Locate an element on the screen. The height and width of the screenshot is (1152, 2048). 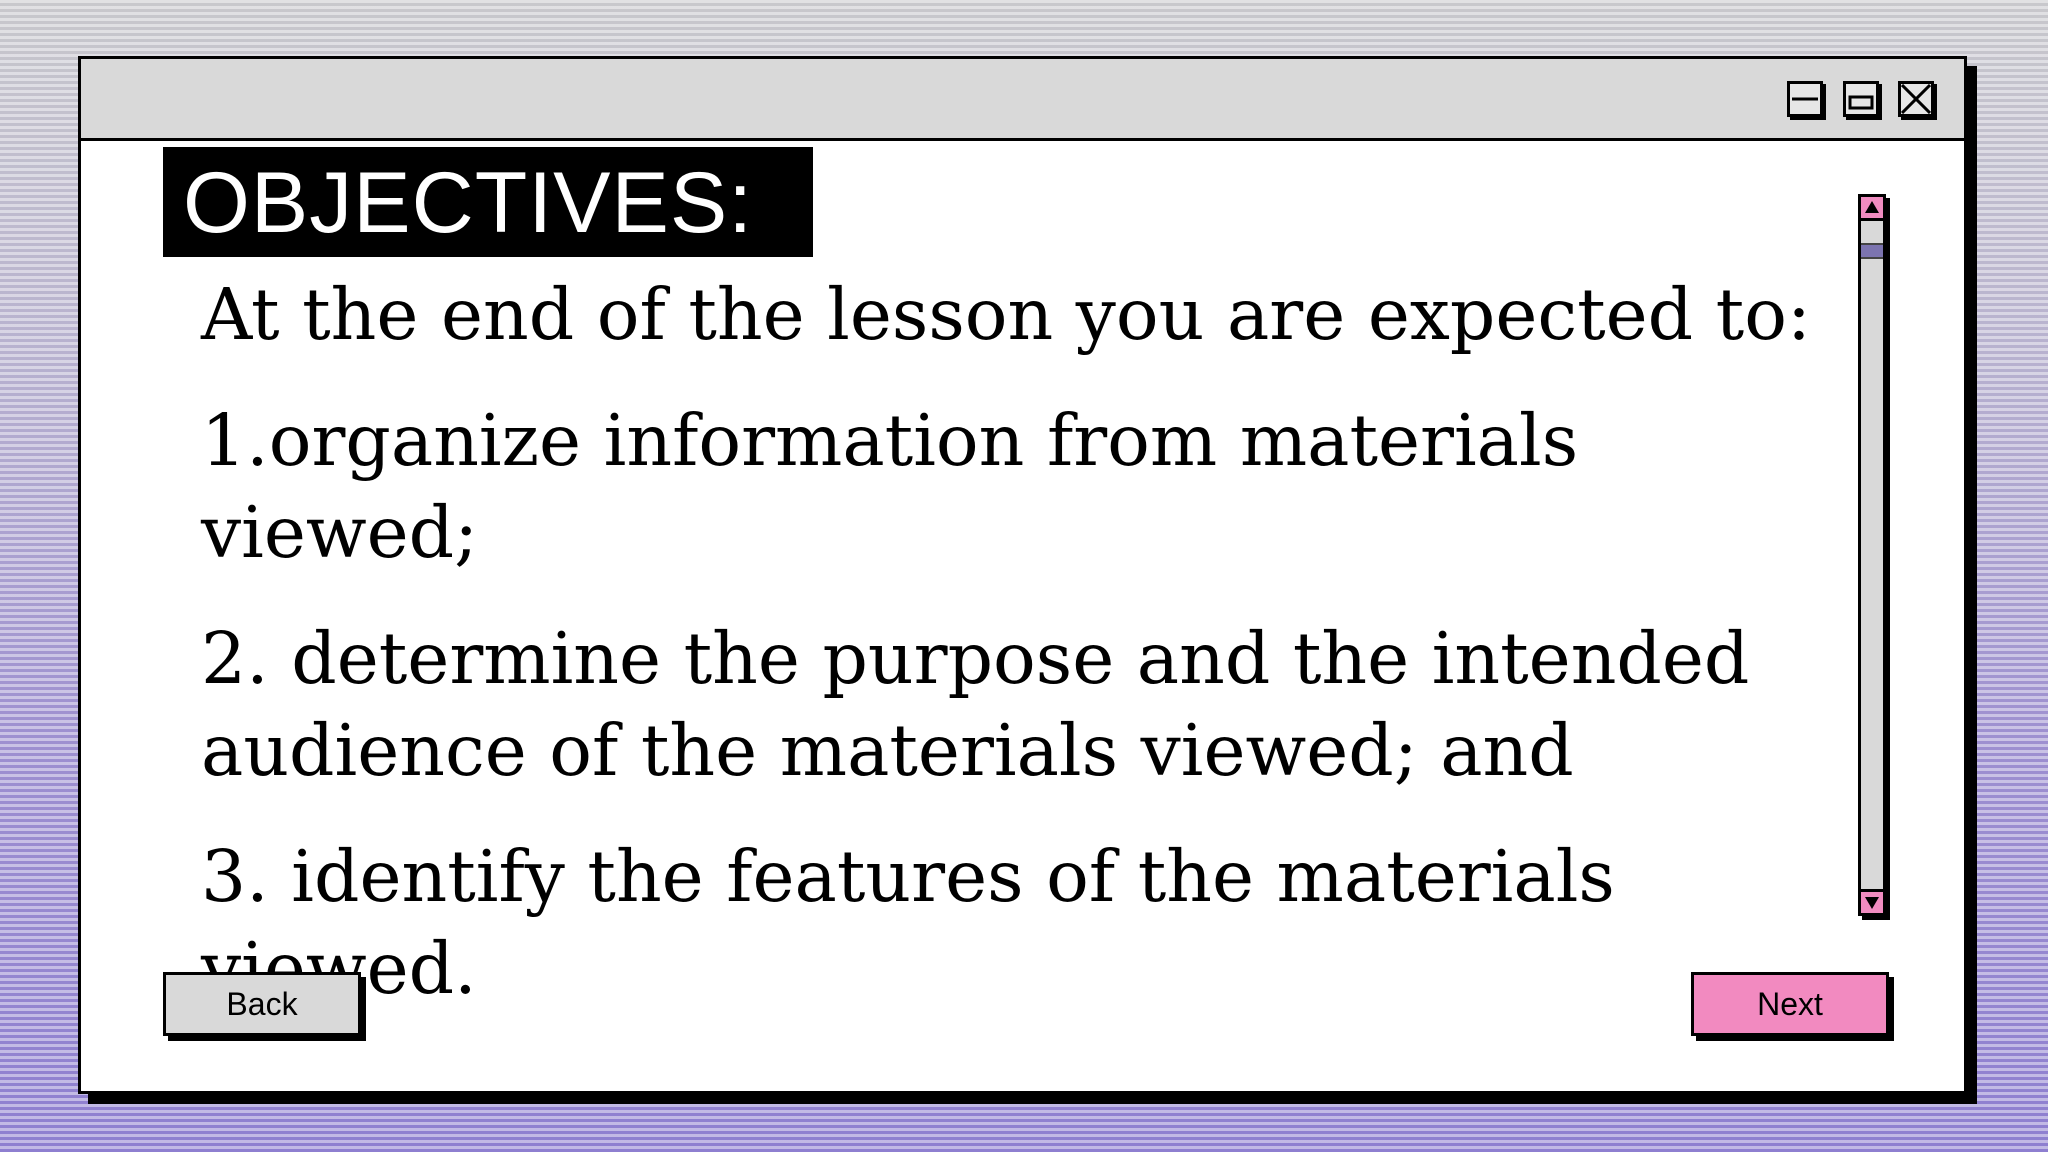
close-button is located at coordinates (1916, 99).